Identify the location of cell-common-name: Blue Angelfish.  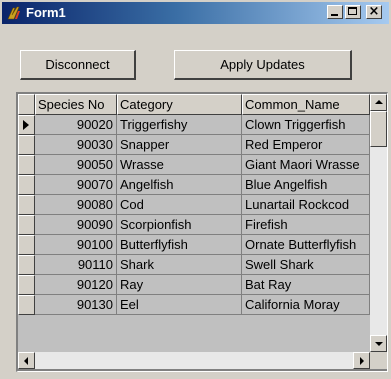
(306, 185).